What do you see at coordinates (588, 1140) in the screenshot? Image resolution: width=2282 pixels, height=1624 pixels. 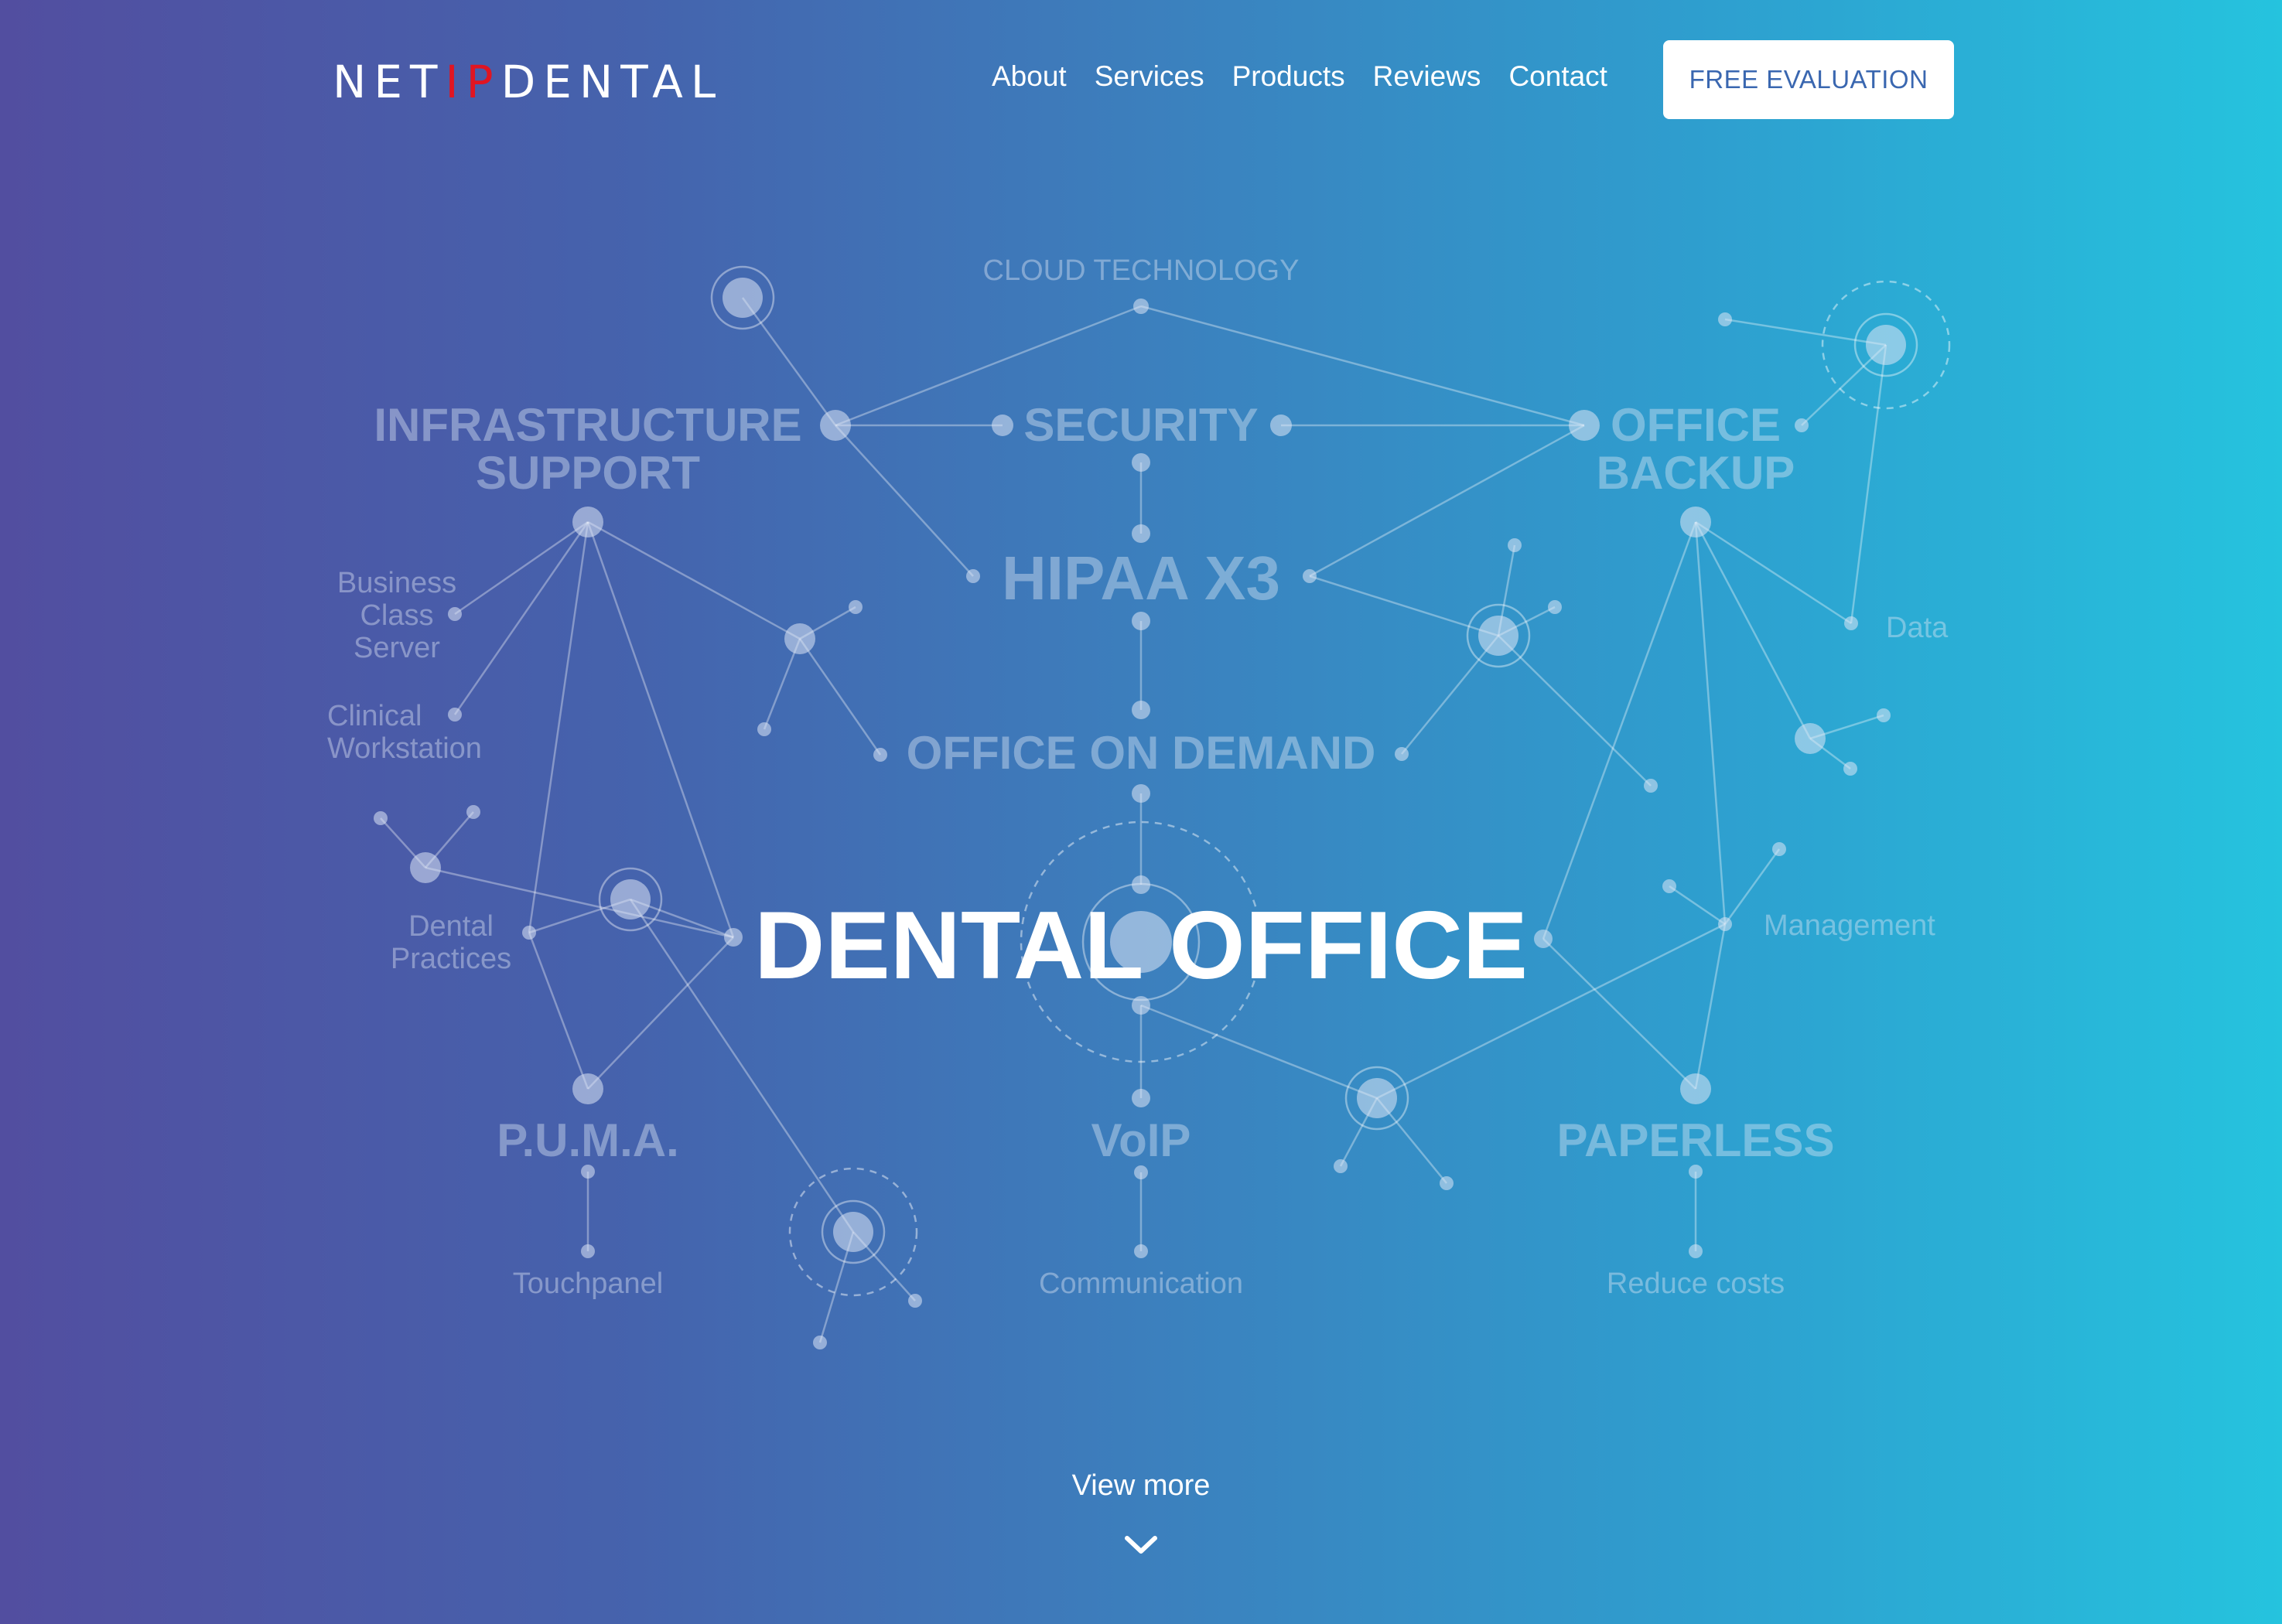 I see `label-puma: P.U.M.A.` at bounding box center [588, 1140].